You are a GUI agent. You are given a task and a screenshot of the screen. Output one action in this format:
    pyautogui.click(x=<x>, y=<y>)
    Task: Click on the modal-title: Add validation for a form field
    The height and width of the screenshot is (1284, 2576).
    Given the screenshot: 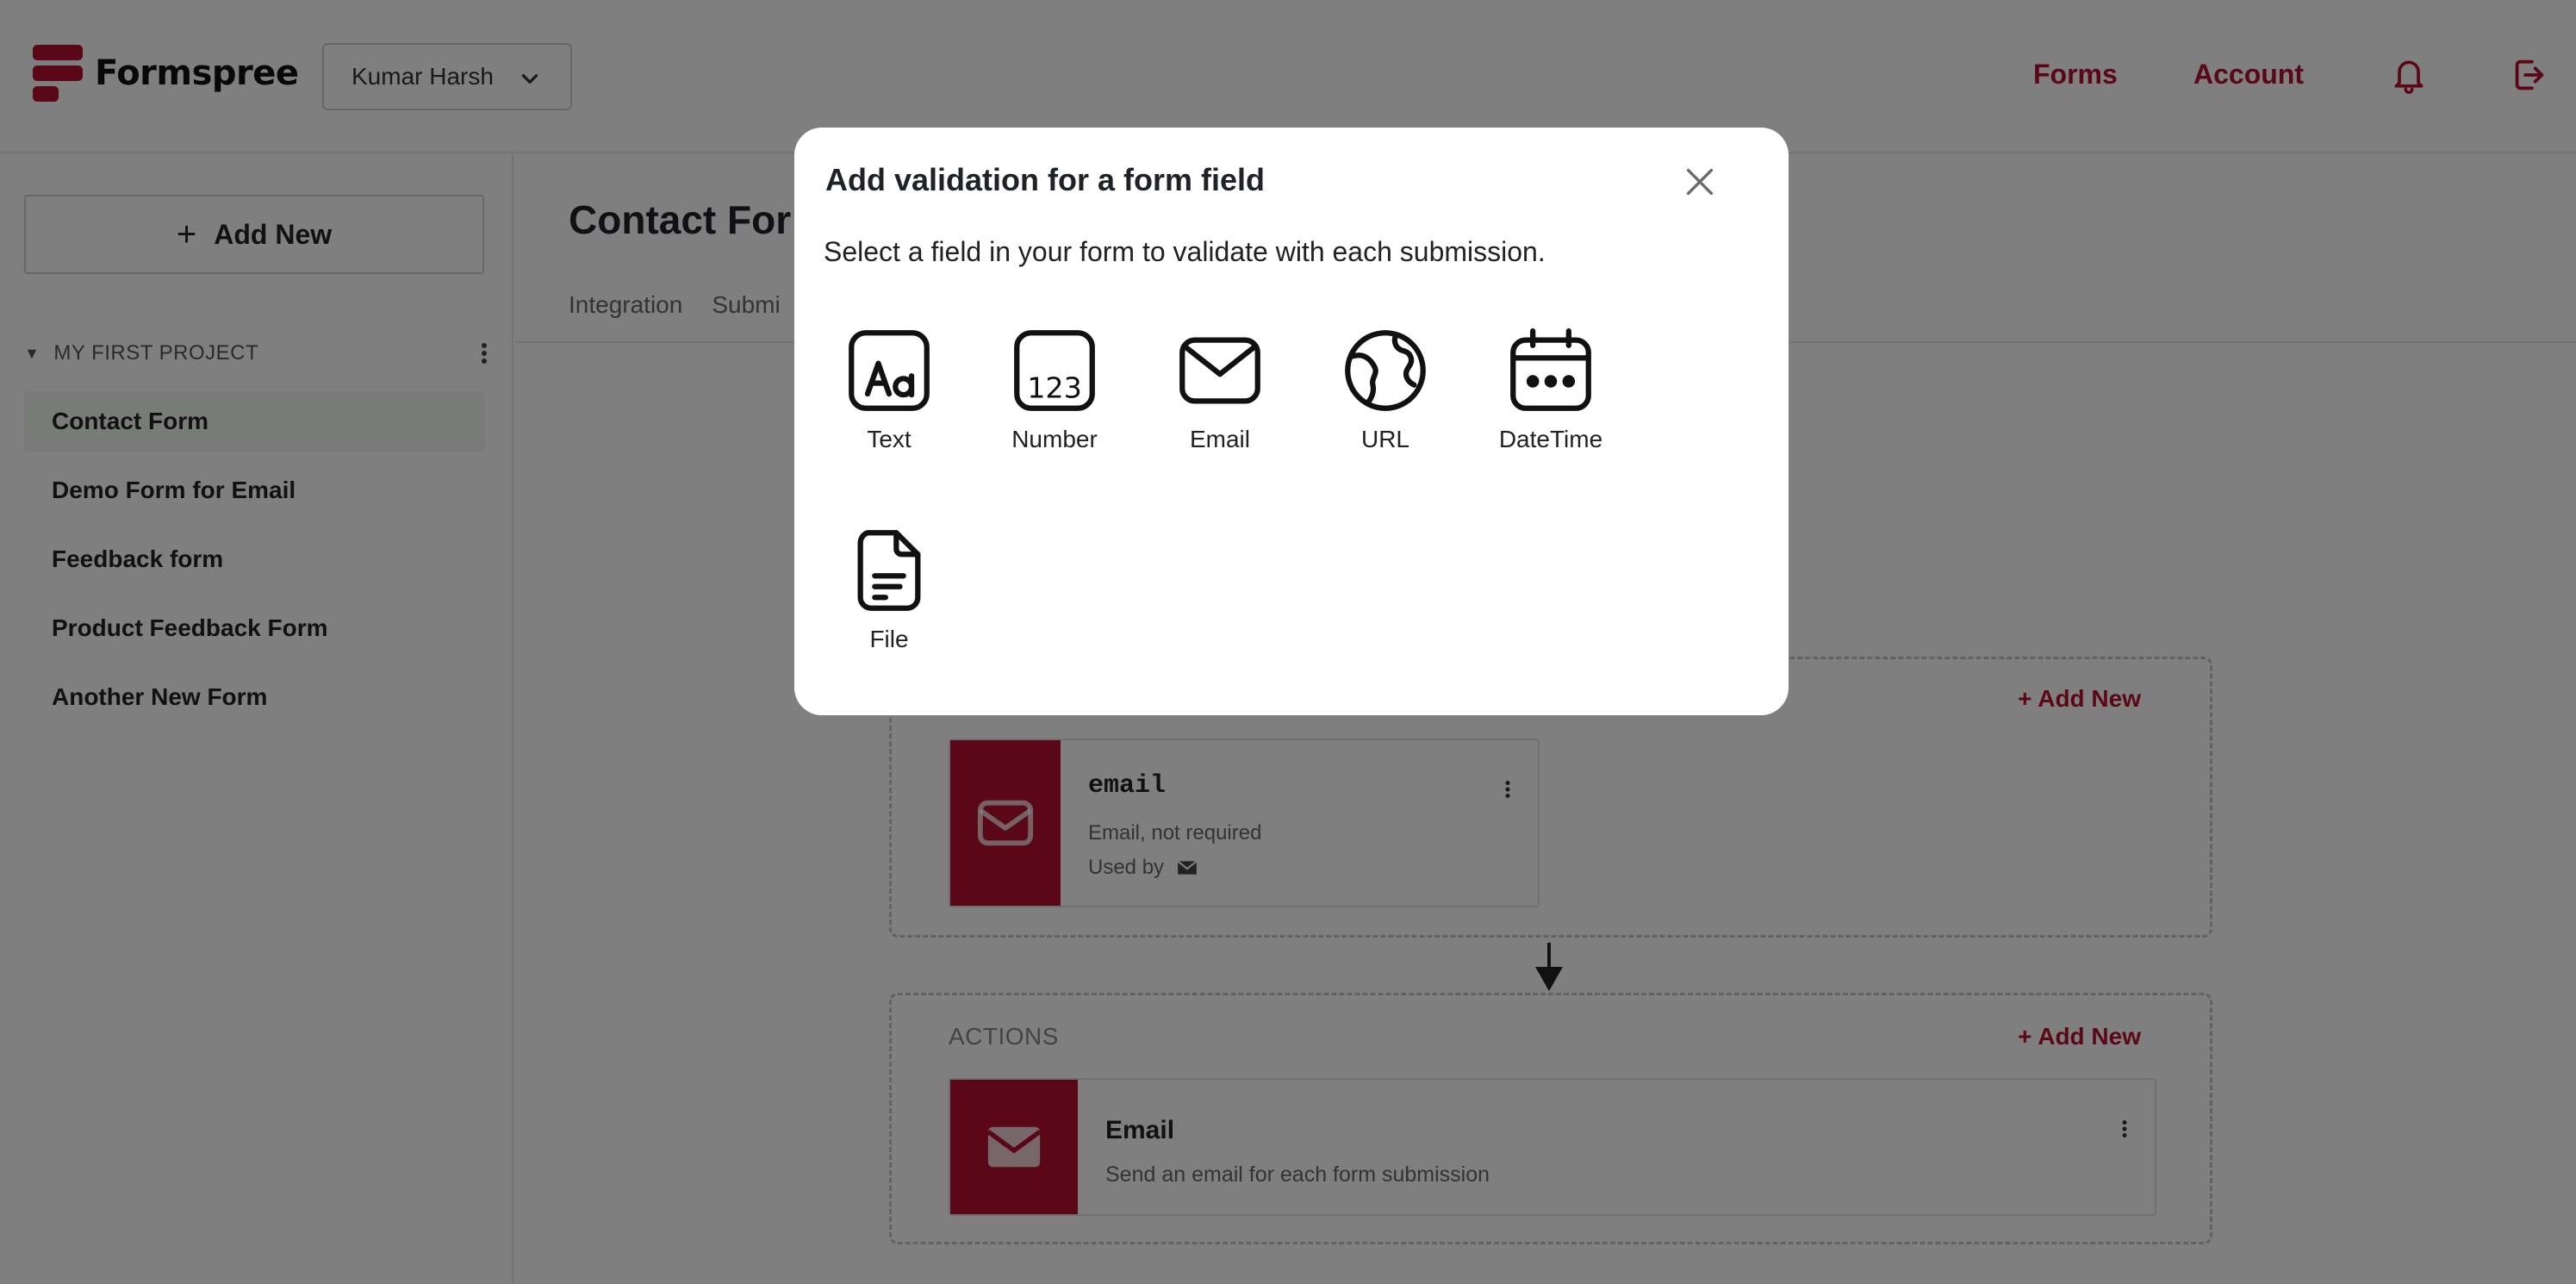 What is the action you would take?
    pyautogui.click(x=1046, y=180)
    